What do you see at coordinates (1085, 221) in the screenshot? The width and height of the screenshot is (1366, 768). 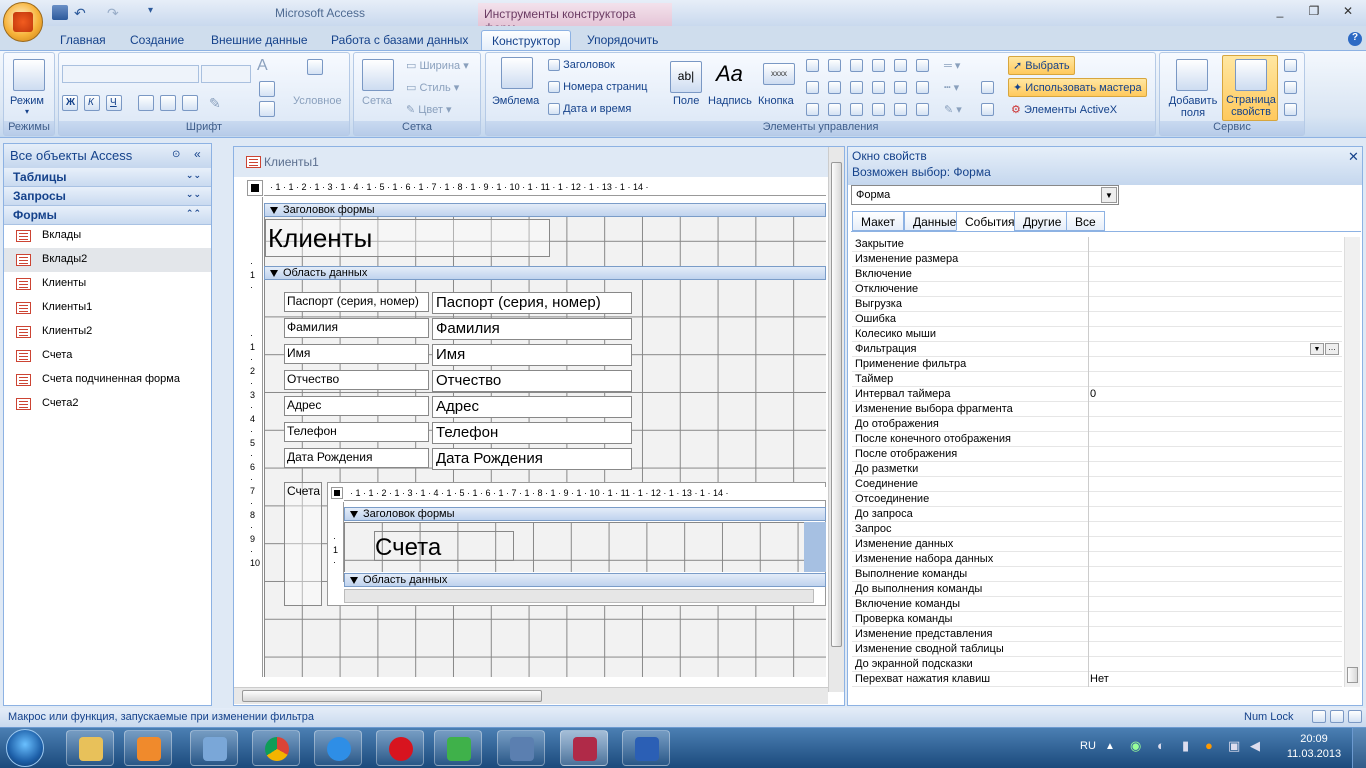 I see `tab-all: Все` at bounding box center [1085, 221].